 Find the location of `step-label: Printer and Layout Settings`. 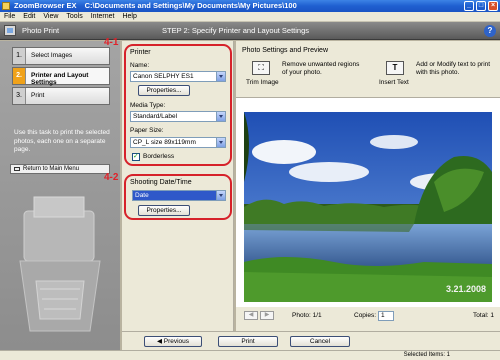

step-label: Printer and Layout Settings is located at coordinates (60, 79).